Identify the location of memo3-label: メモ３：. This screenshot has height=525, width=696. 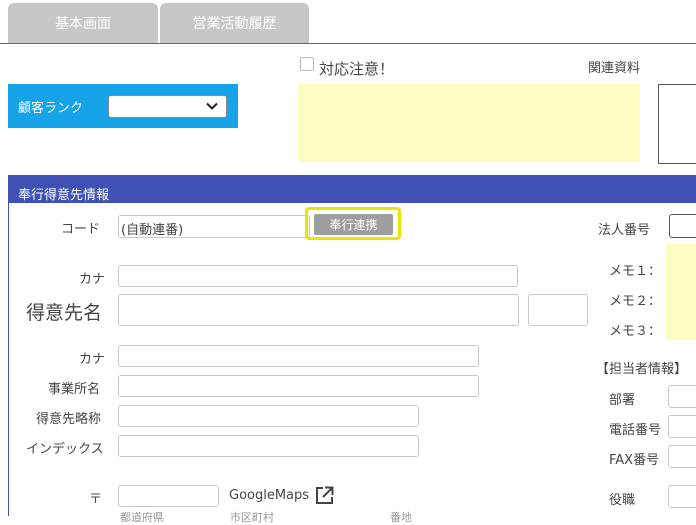
(635, 331).